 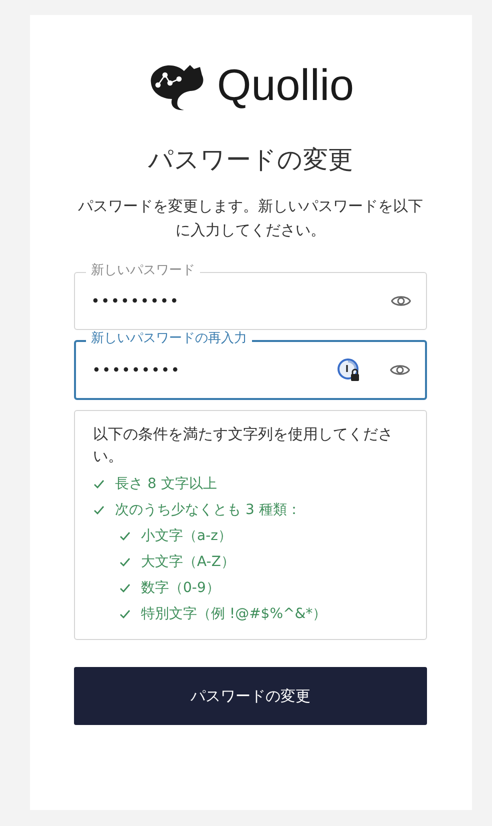 I want to click on password-manager-icon, so click(x=349, y=370).